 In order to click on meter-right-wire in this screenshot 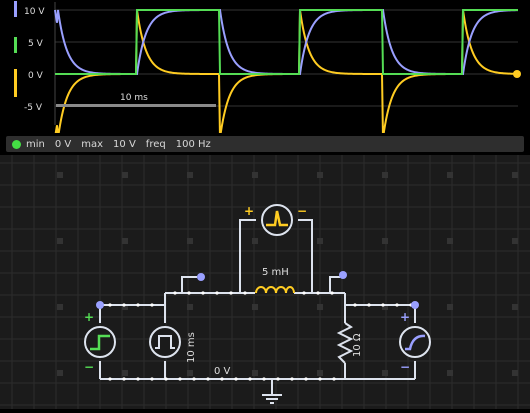, I will do `click(305, 256)`.